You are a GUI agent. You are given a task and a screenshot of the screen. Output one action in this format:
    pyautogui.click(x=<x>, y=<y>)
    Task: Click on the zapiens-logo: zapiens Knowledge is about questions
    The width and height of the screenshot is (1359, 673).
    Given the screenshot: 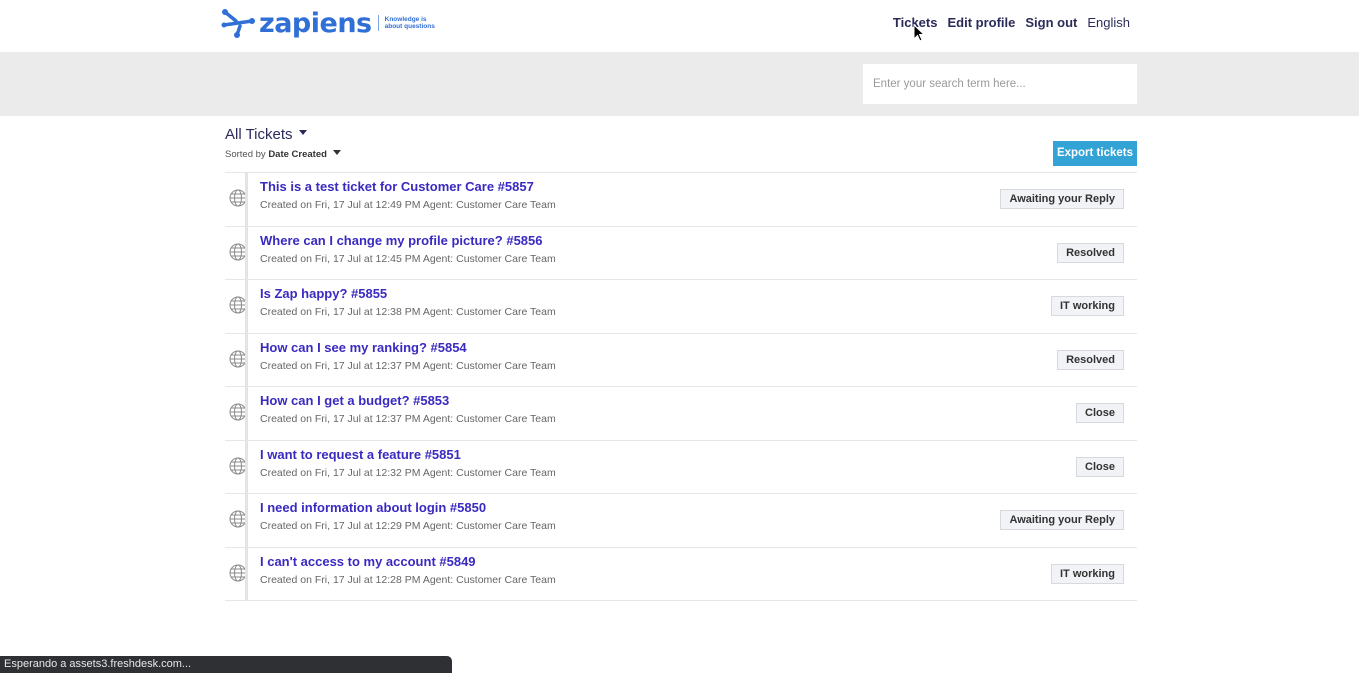 What is the action you would take?
    pyautogui.click(x=329, y=23)
    